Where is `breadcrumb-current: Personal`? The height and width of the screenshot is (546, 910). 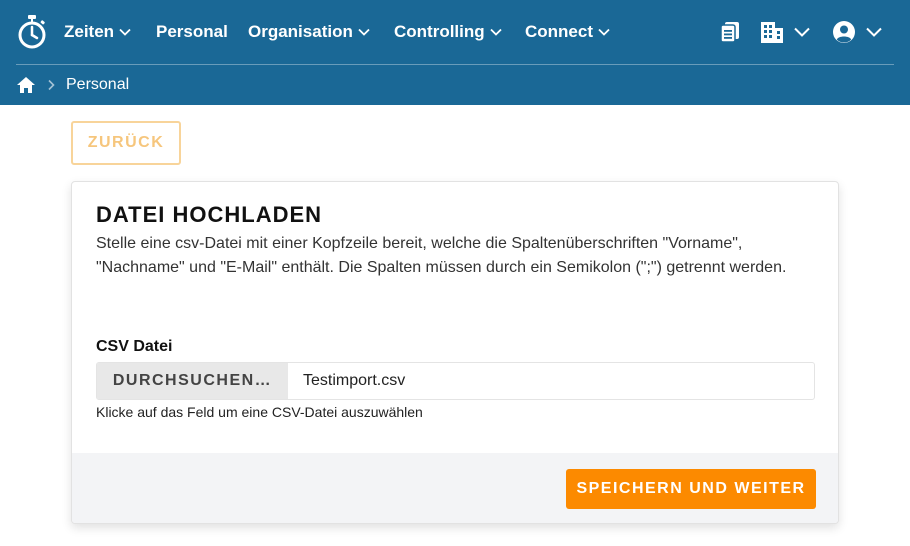
breadcrumb-current: Personal is located at coordinates (98, 84).